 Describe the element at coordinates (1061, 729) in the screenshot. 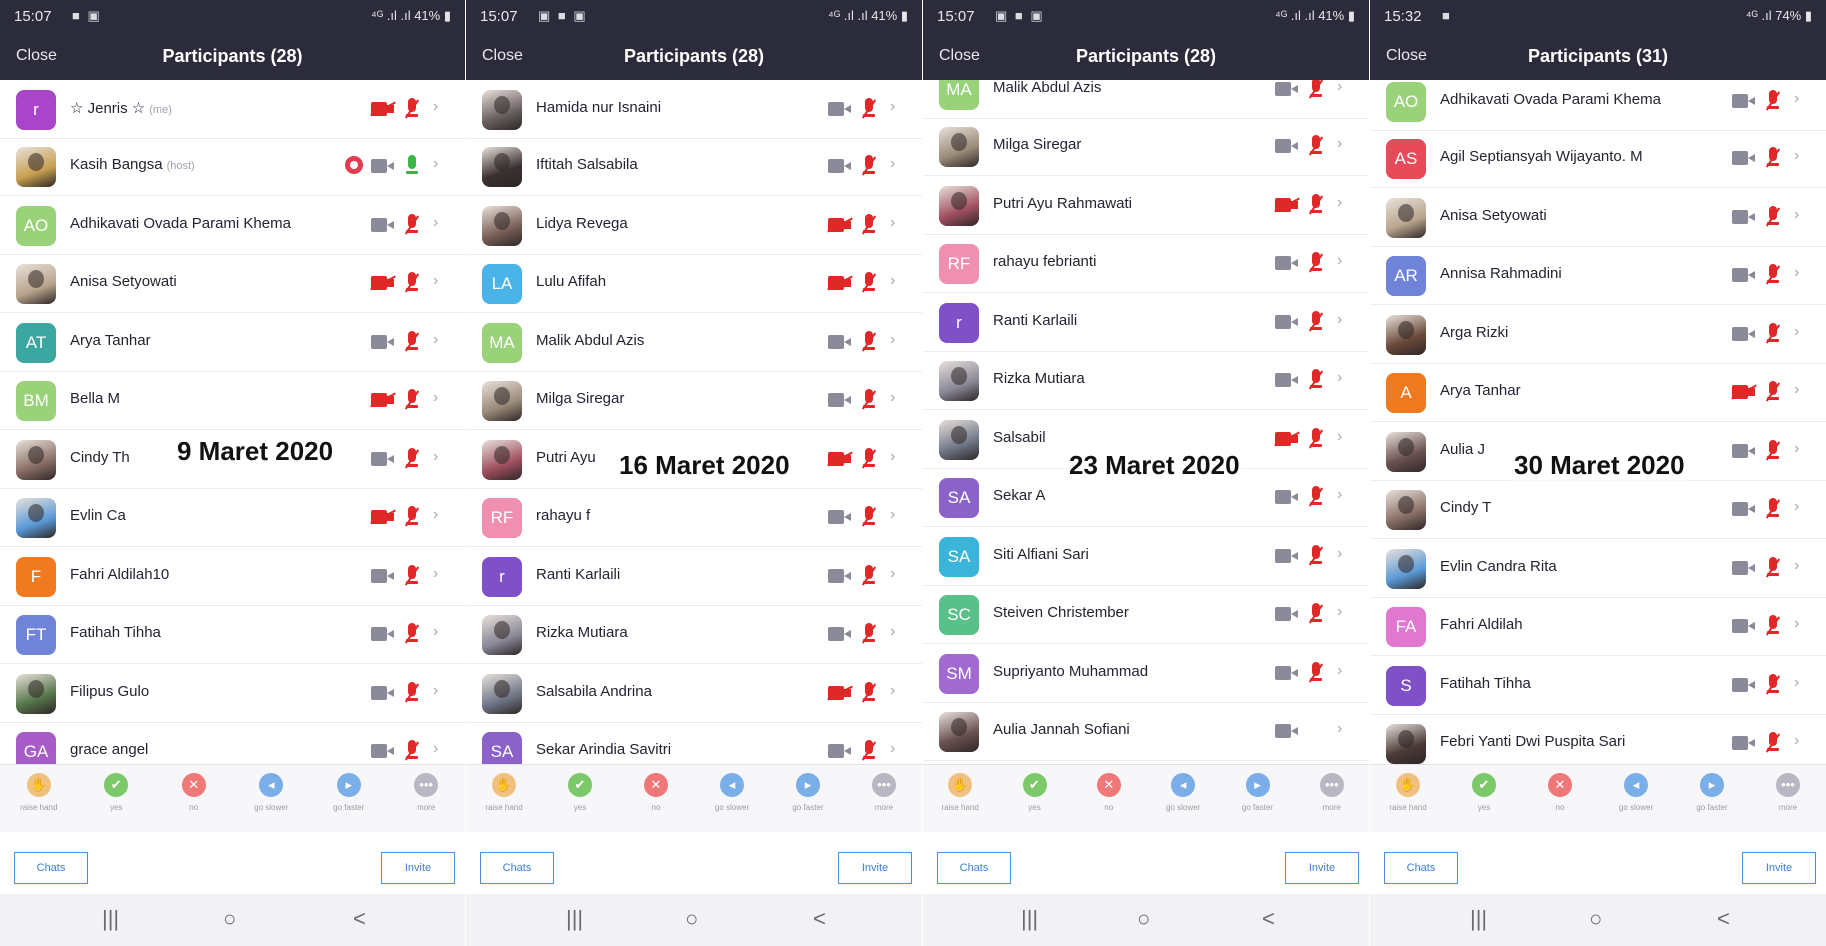

I see `participant-name: Aulia Jannah Sofiani` at that location.